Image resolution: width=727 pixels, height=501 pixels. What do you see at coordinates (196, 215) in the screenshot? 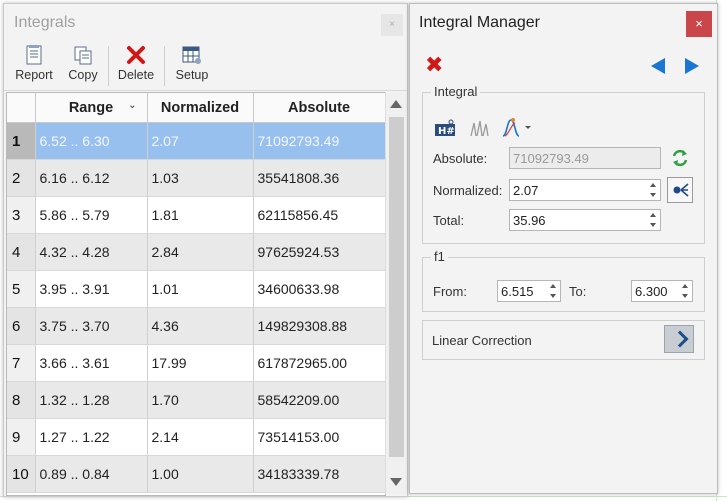
I see `table-row: 3 5.86 .. 5.79 1.81 62115856.45` at bounding box center [196, 215].